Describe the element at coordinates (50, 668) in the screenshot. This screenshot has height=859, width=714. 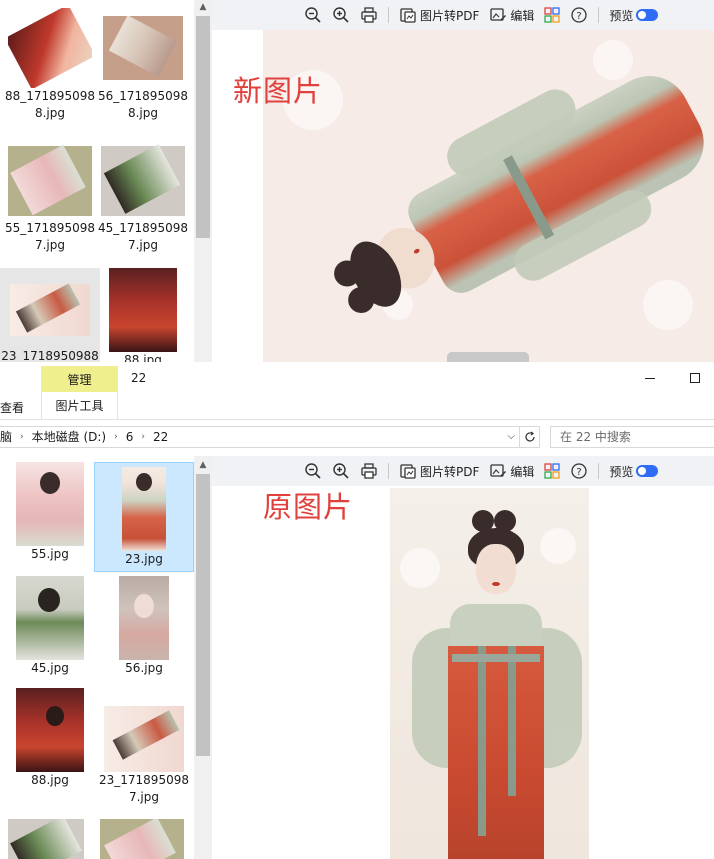
I see `file-name: 45.jpg` at that location.